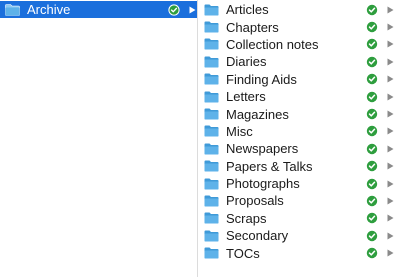  What do you see at coordinates (297, 166) in the screenshot?
I see `folder-row-papers-talks: Papers & Talks` at bounding box center [297, 166].